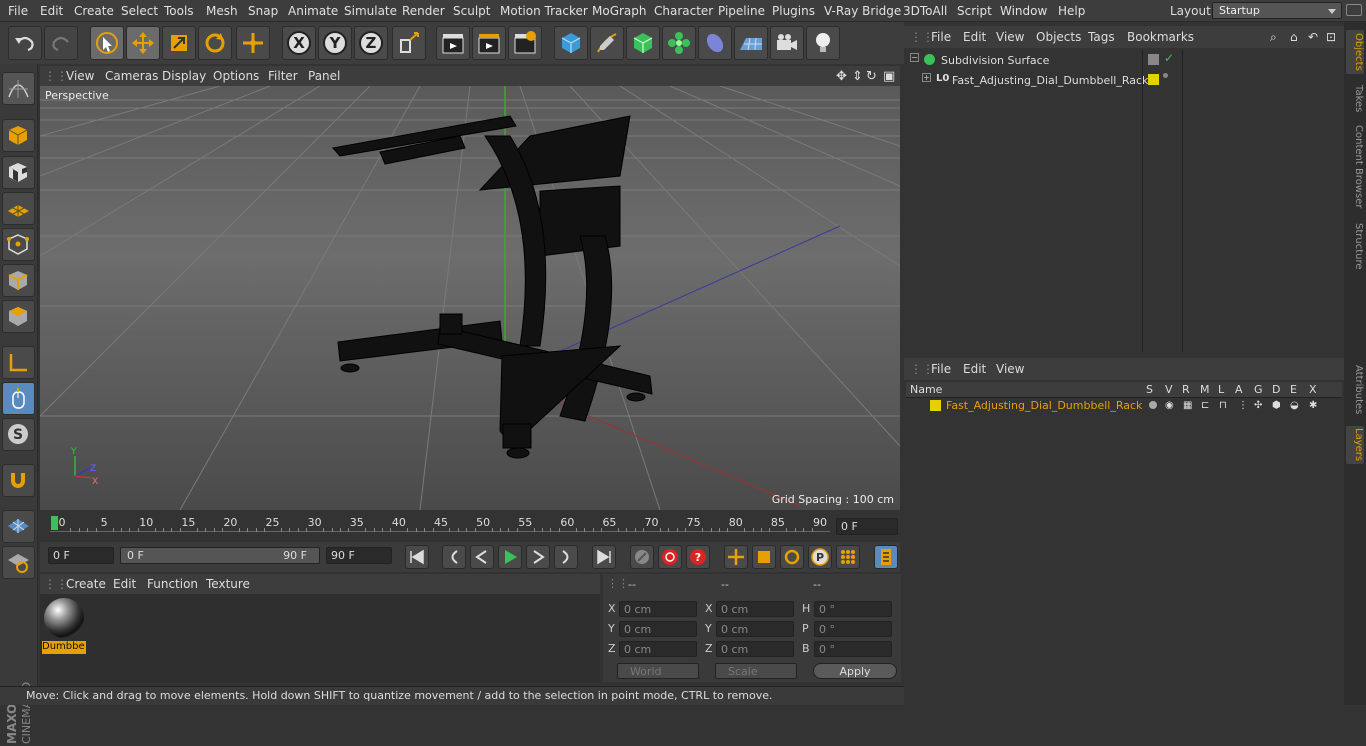 Image resolution: width=1366 pixels, height=746 pixels. Describe the element at coordinates (1223, 405) in the screenshot. I see `layer-lock-icon: ⊓` at that location.